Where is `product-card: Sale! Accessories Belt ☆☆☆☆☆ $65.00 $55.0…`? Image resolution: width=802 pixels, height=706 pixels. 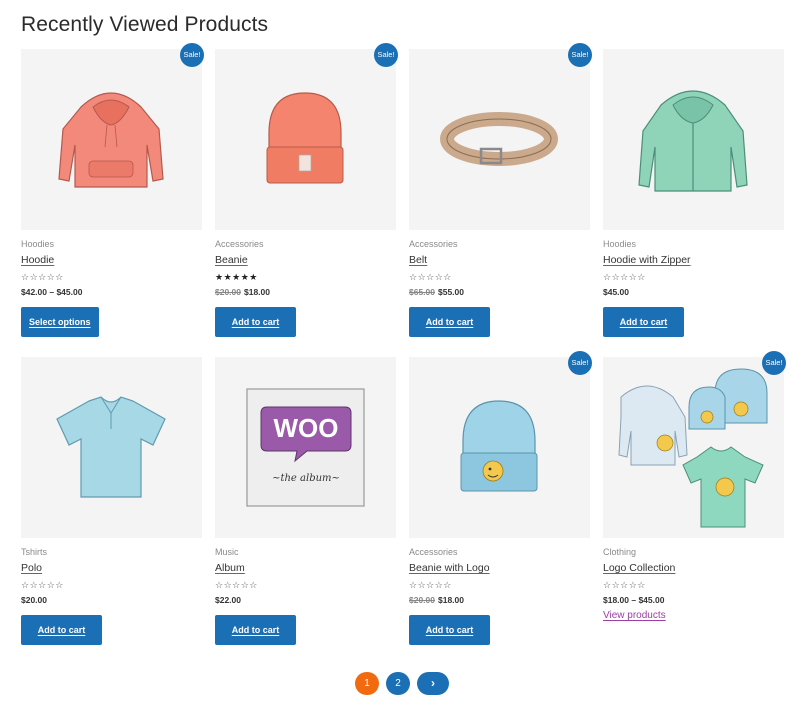 product-card: Sale! Accessories Belt ☆☆☆☆☆ $65.00 $55.0… is located at coordinates (500, 190).